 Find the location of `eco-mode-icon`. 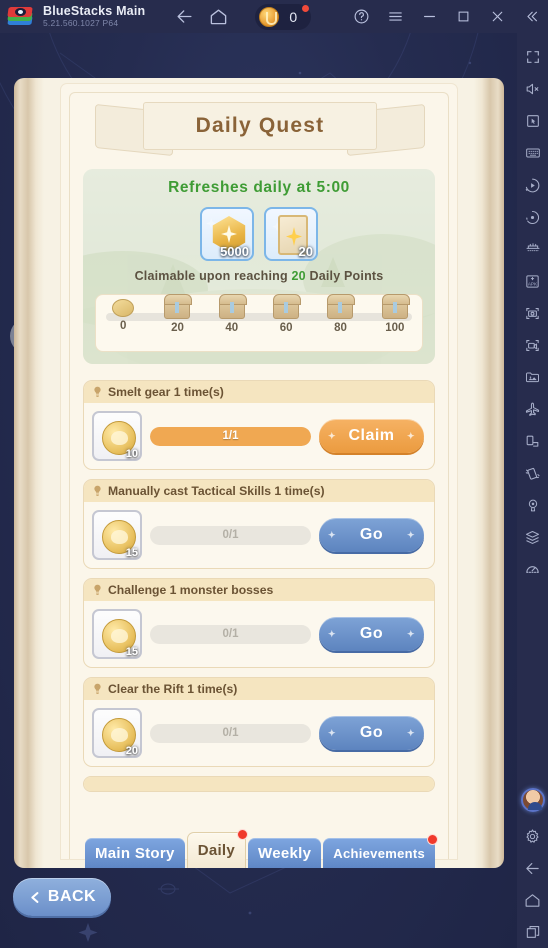

eco-mode-icon is located at coordinates (532, 409).